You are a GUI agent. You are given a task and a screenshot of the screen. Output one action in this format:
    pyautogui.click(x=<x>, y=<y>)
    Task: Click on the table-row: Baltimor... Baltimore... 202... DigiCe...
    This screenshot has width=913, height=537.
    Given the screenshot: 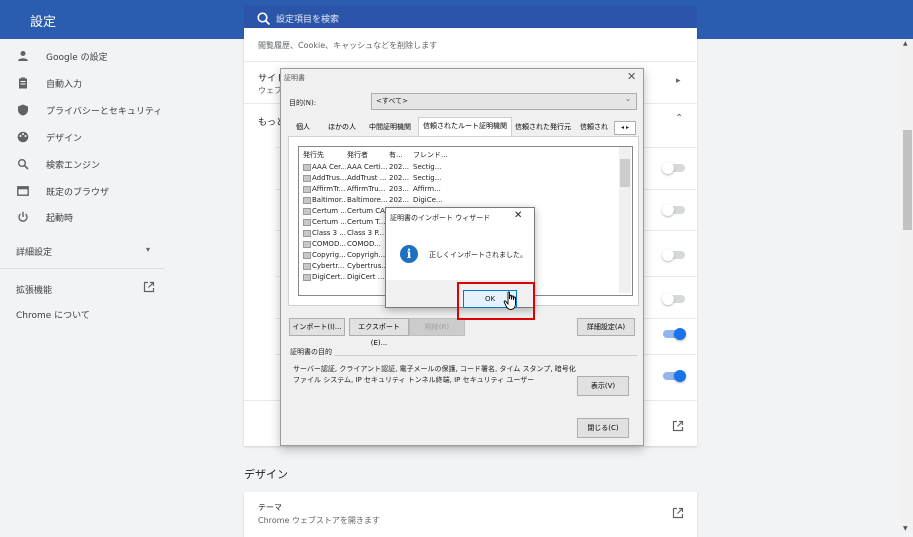 What is the action you would take?
    pyautogui.click(x=459, y=200)
    